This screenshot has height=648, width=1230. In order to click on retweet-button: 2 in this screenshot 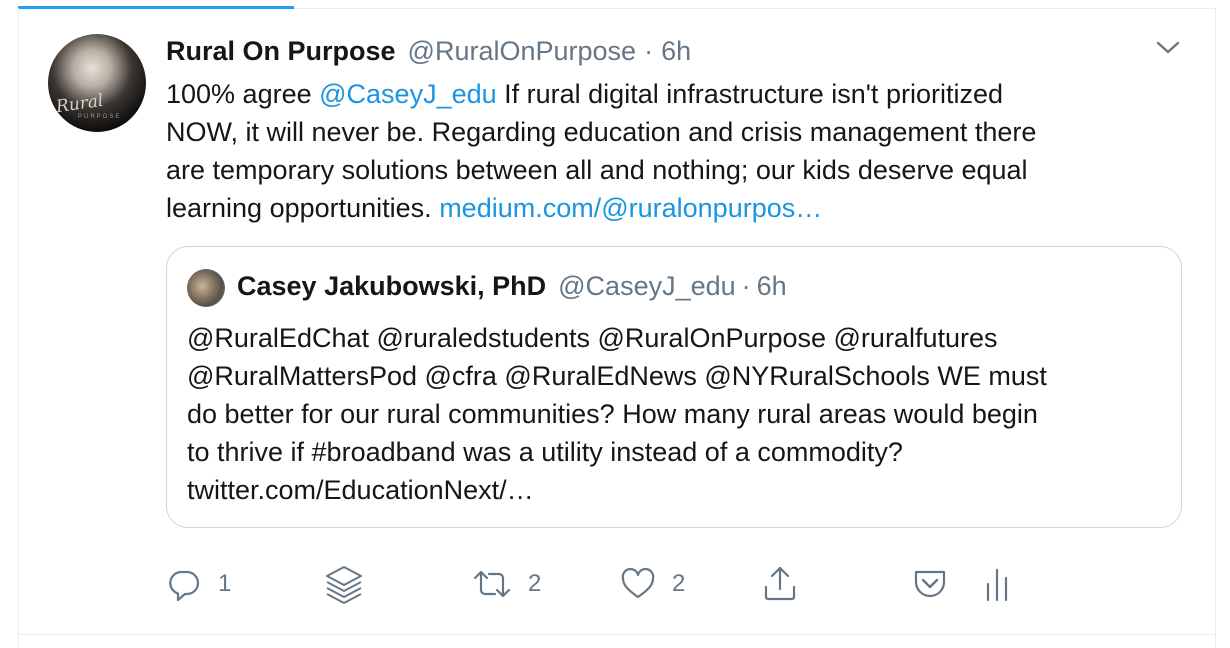, I will do `click(506, 584)`.